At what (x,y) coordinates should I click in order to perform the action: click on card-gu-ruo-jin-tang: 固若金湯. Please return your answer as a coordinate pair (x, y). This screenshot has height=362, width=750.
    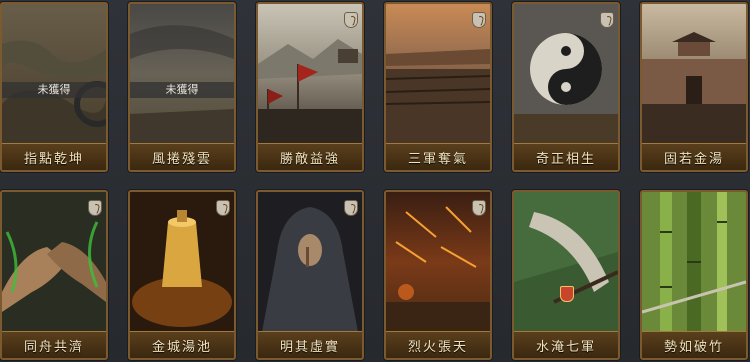
    Looking at the image, I should click on (694, 87).